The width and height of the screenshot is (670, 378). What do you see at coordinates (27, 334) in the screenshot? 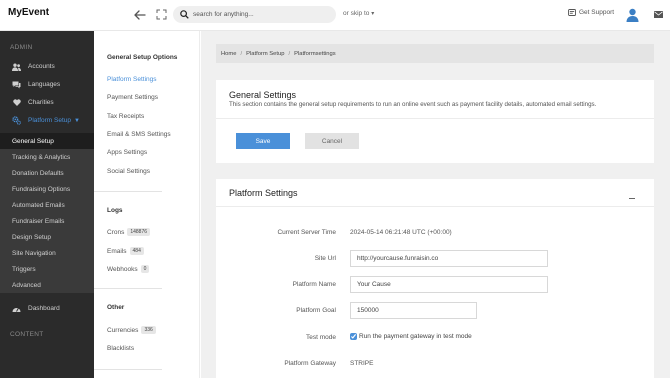
I see `sidebar-section-content: CONTENT` at bounding box center [27, 334].